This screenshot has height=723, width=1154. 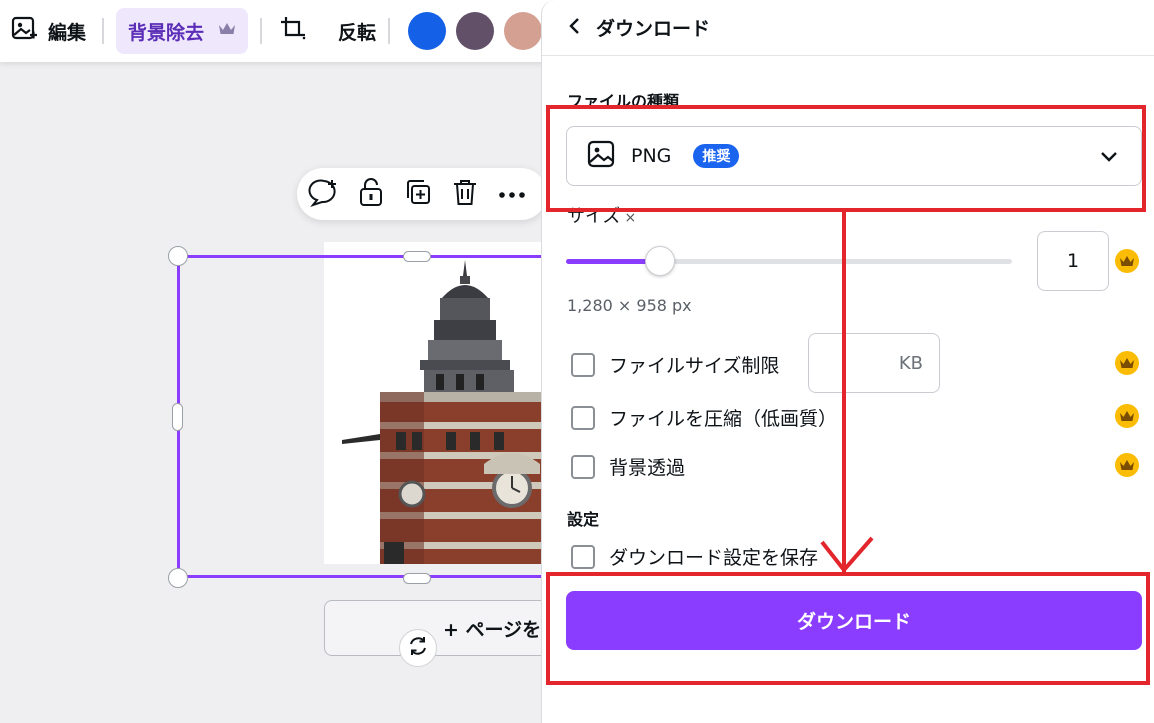 What do you see at coordinates (166, 32) in the screenshot?
I see `background-remove-label: 背景除去` at bounding box center [166, 32].